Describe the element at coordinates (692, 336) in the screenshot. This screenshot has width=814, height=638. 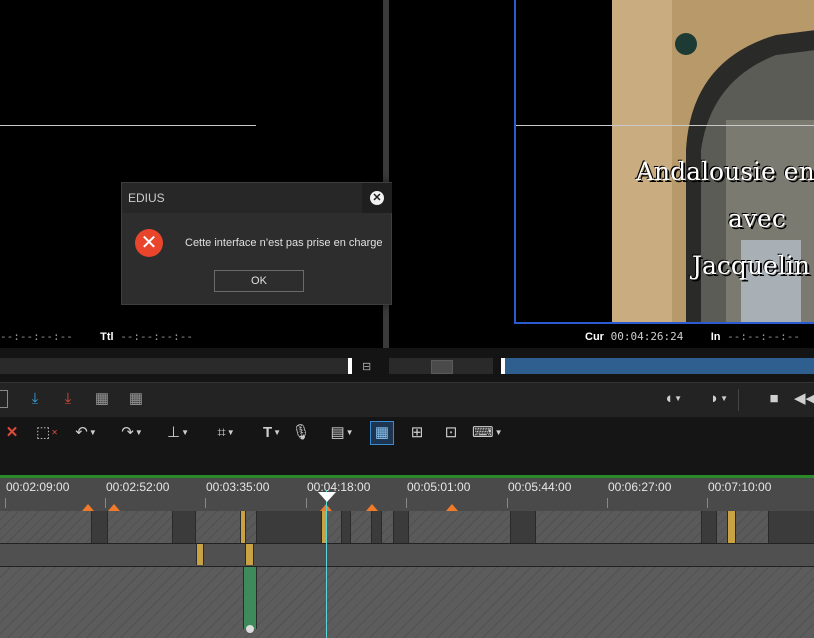
I see `recorder-timecodes: Cur 00:04:26:24 In --:--:--:--` at that location.